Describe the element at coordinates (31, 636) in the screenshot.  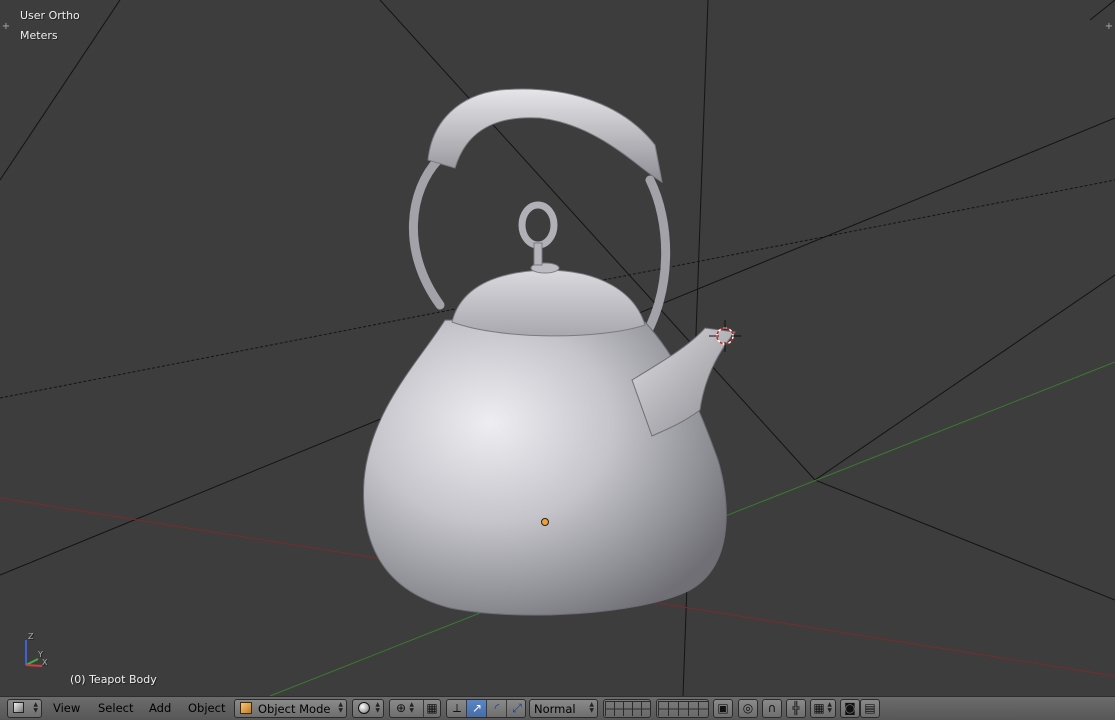
I see `axis-label-z: Z` at that location.